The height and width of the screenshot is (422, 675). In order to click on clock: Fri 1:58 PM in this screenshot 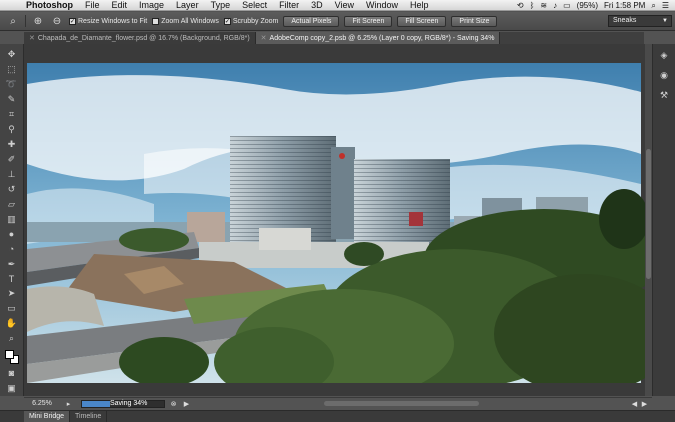, I will do `click(624, 5)`.